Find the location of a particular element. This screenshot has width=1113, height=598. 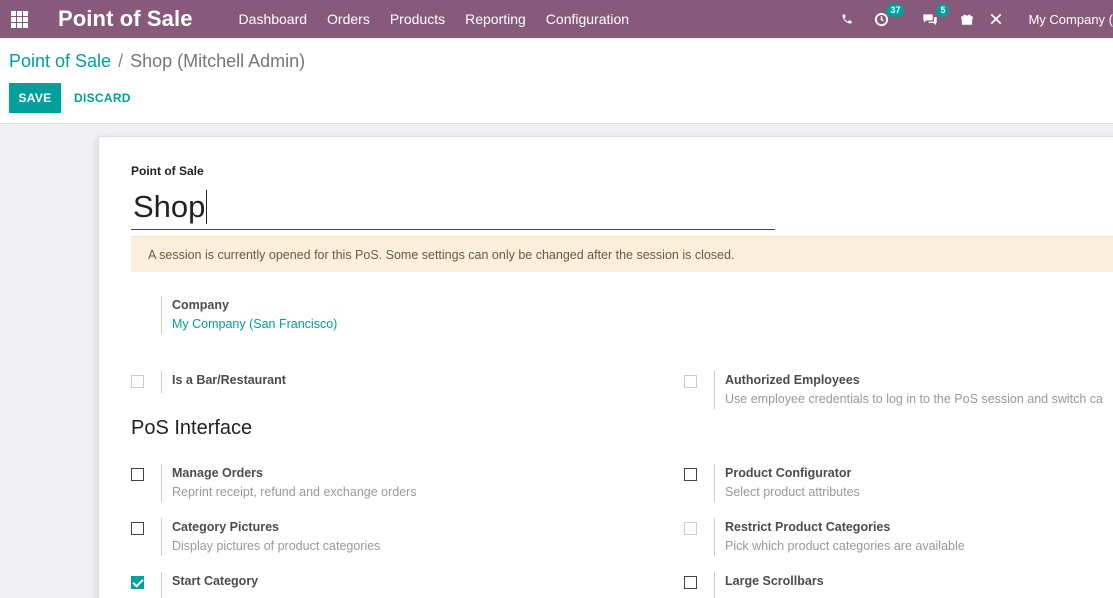

company-link: My Company (San Francisco) is located at coordinates (254, 324).